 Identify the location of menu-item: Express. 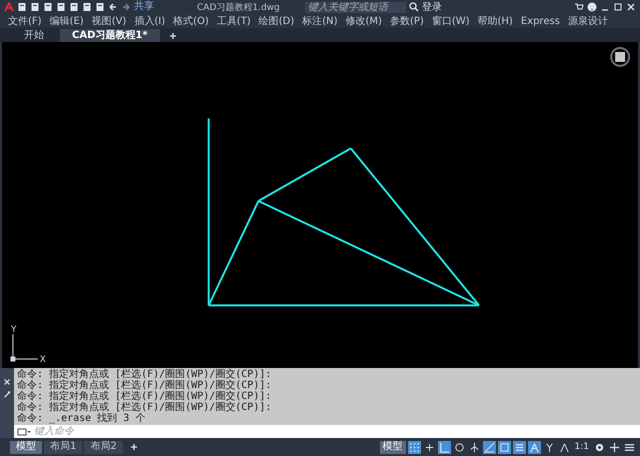
(540, 21).